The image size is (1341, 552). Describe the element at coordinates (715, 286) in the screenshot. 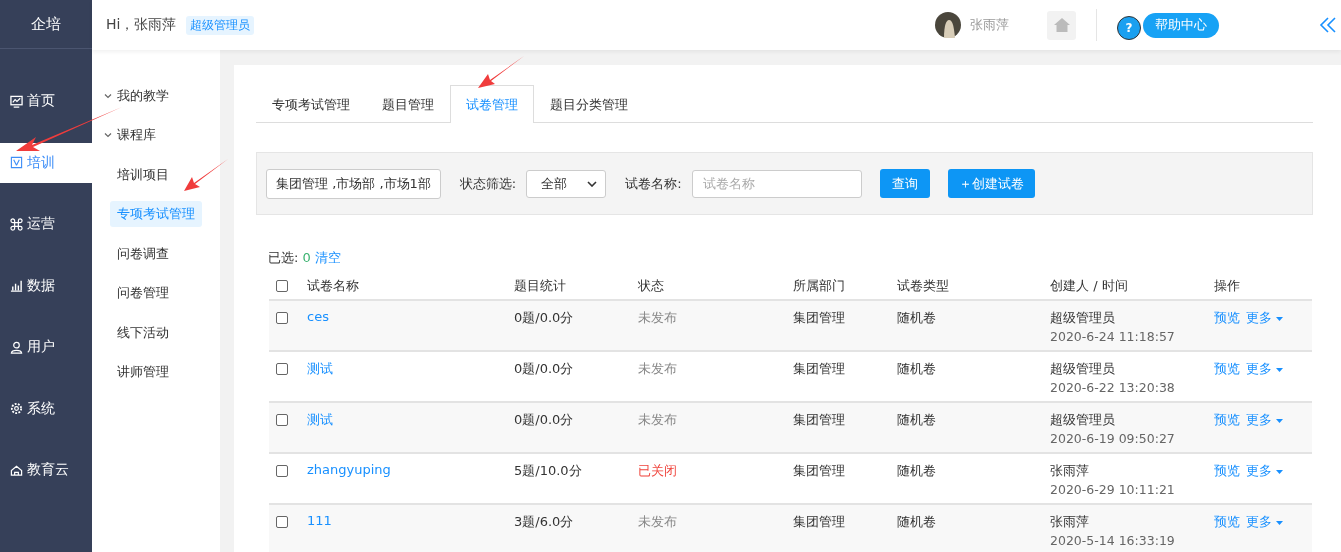

I see `column-header: 状态` at that location.